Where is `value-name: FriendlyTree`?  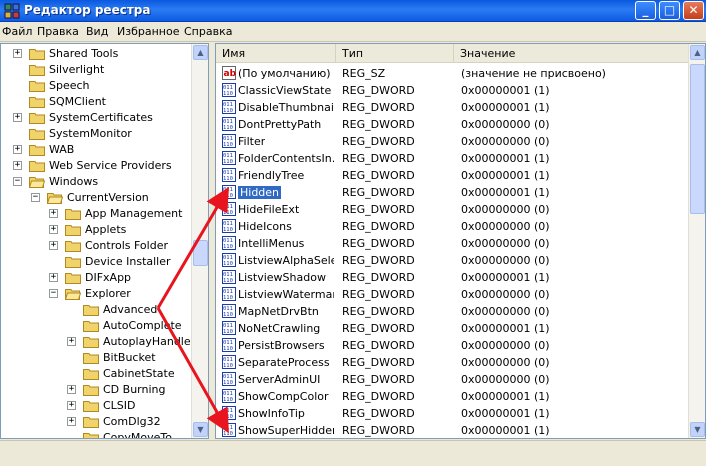
value-name: FriendlyTree is located at coordinates (271, 175).